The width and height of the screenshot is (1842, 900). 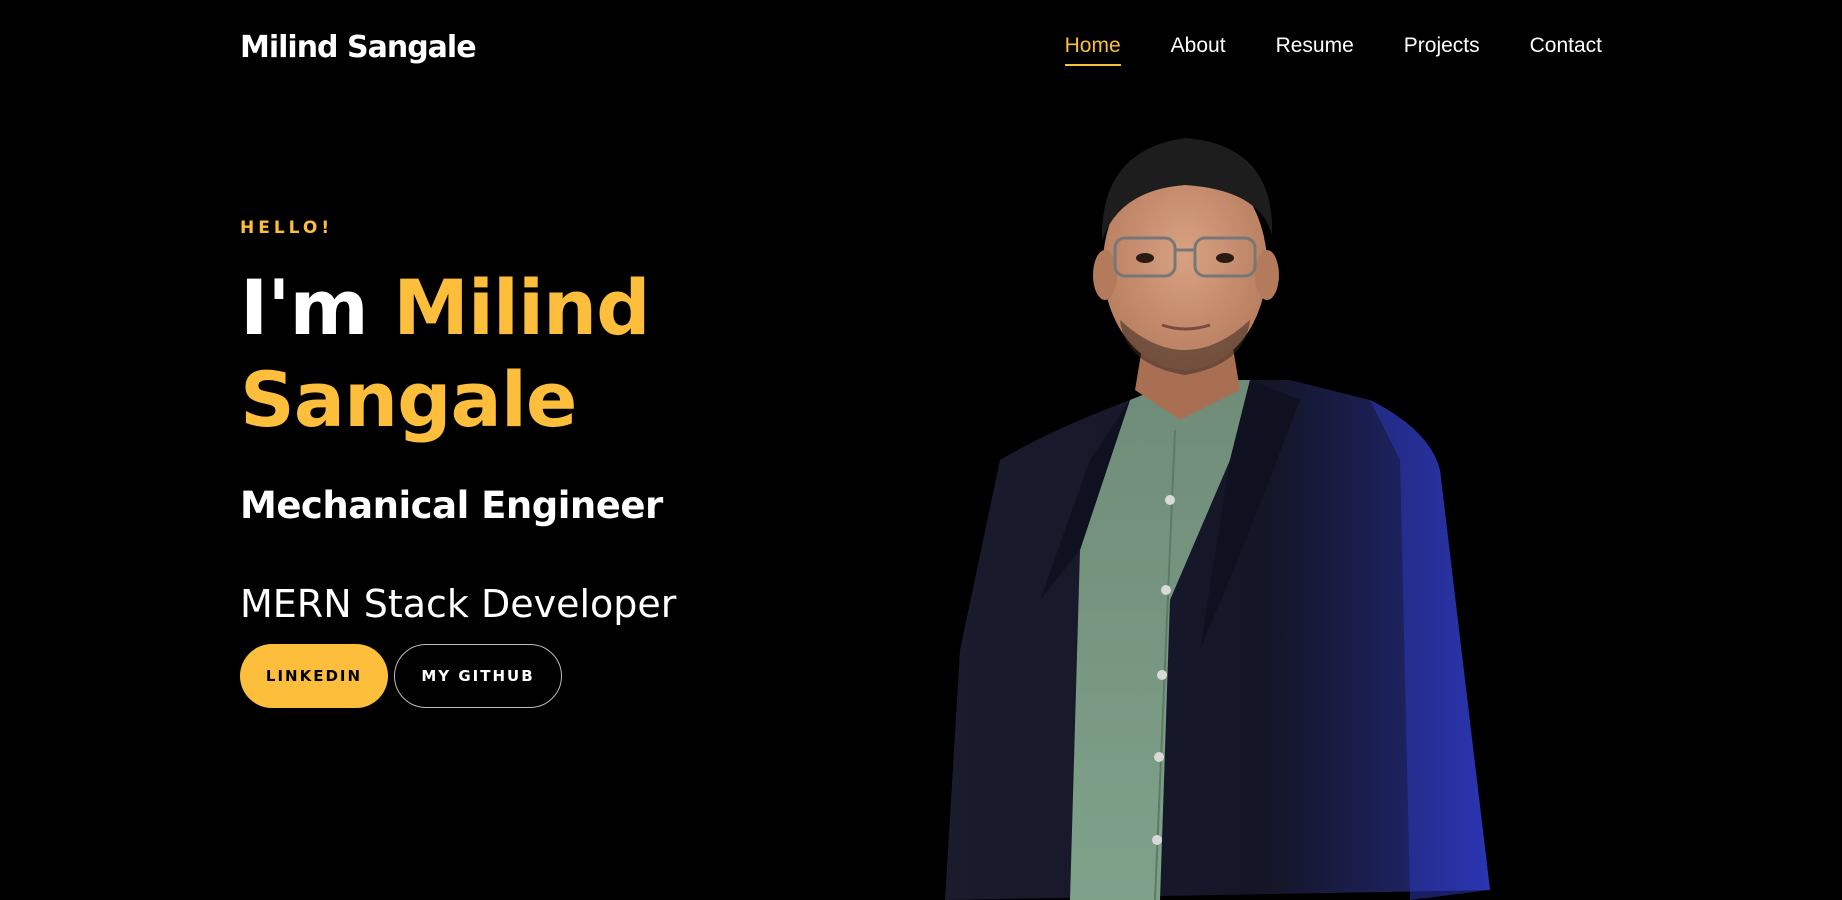 I want to click on main-nav: Home About Resume Projects Contact, so click(x=1333, y=50).